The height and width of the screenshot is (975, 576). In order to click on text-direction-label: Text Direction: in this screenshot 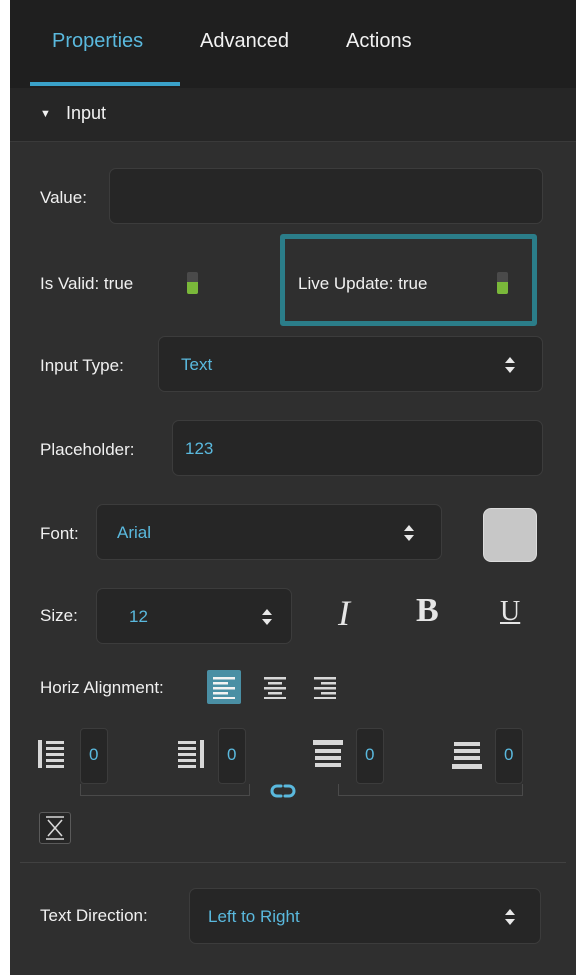, I will do `click(94, 915)`.